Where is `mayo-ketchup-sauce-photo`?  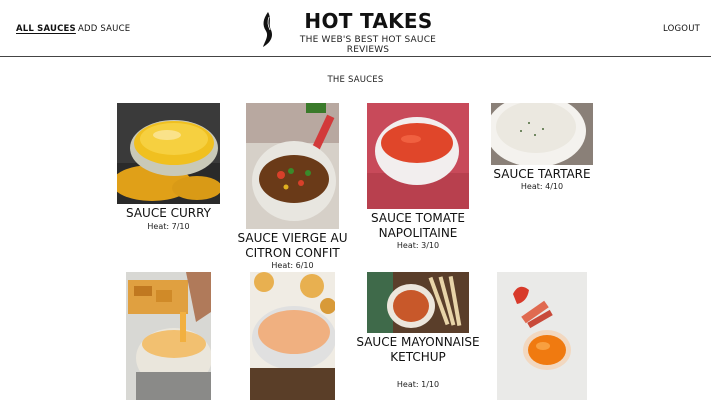 mayo-ketchup-sauce-photo is located at coordinates (418, 302).